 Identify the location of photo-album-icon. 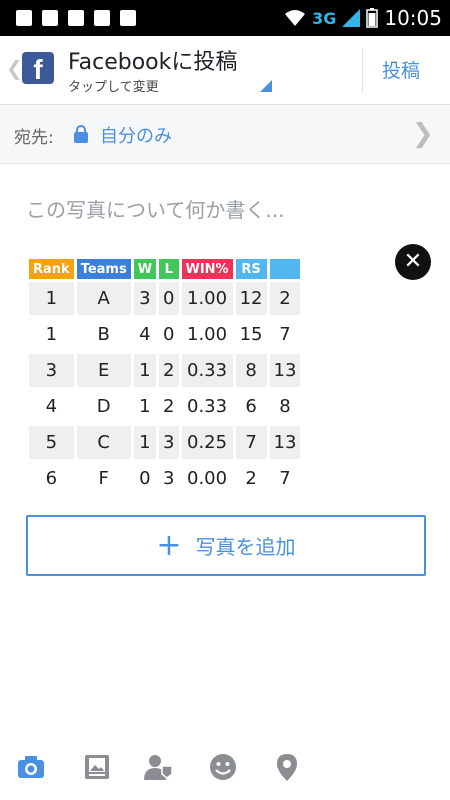
(97, 767).